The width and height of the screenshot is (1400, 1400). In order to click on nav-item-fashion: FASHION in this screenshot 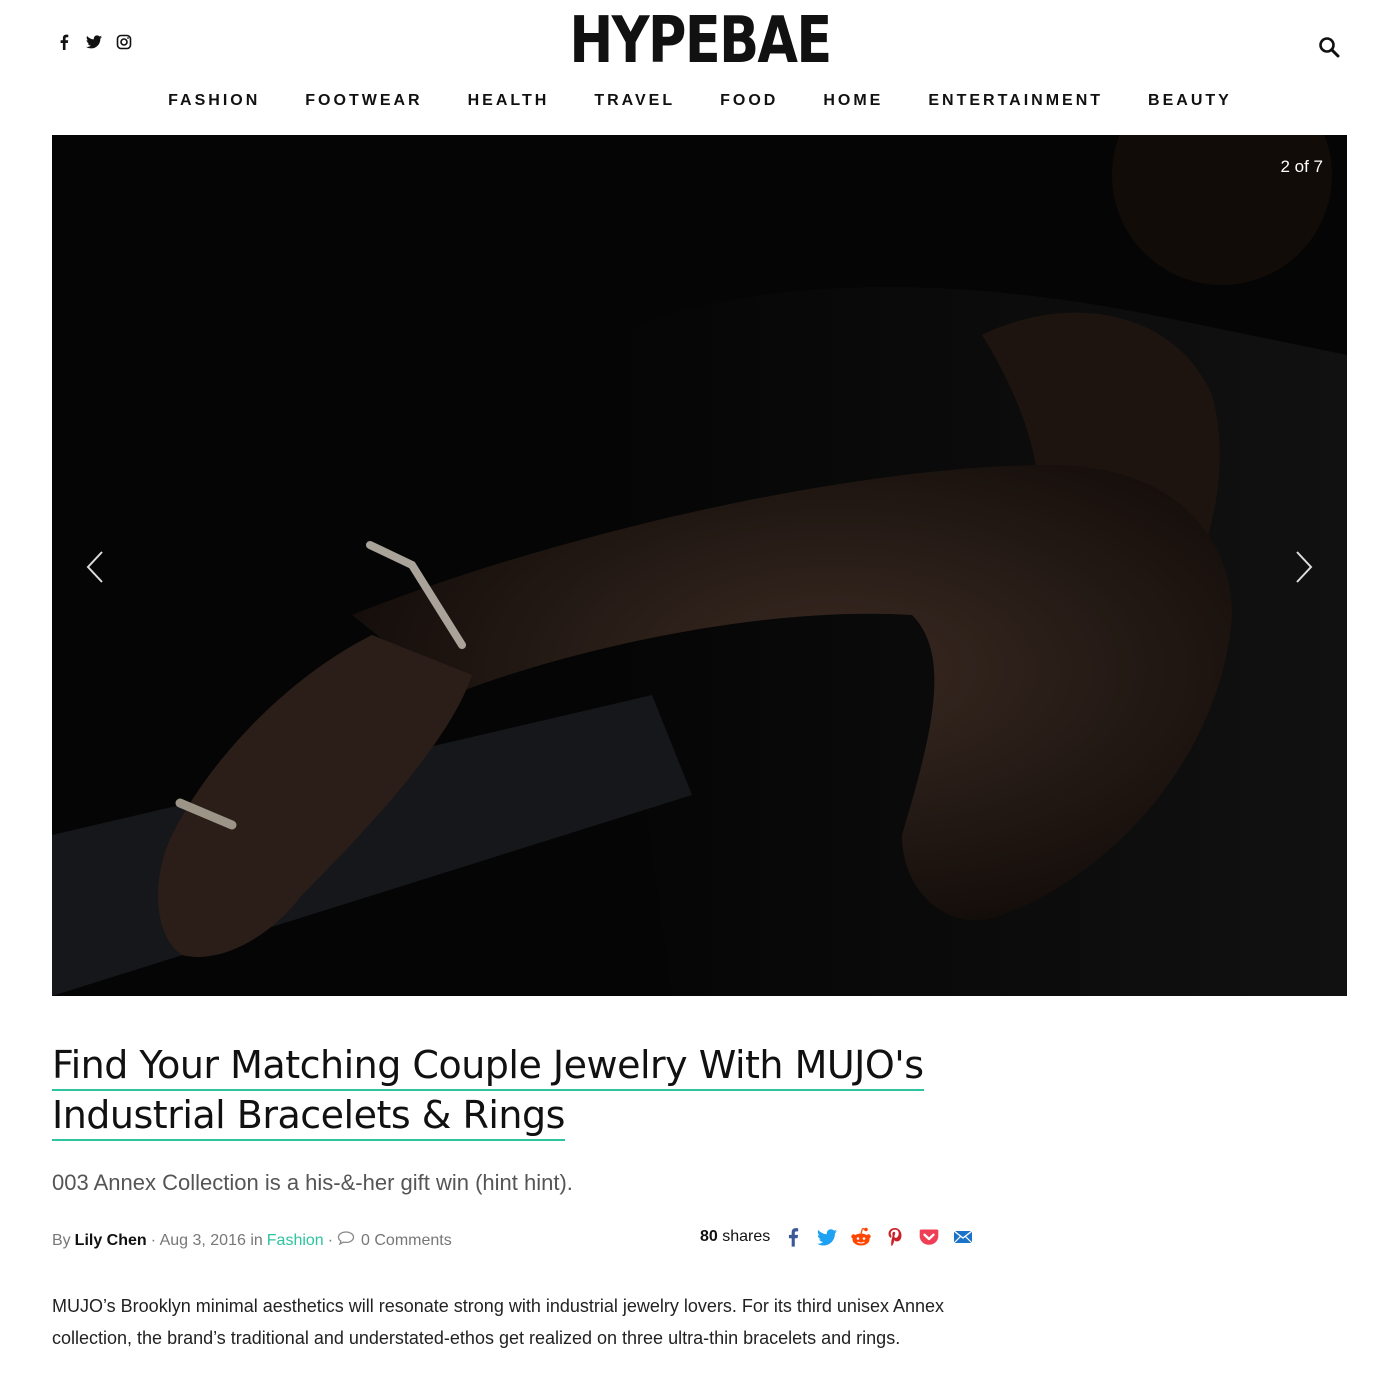, I will do `click(214, 101)`.